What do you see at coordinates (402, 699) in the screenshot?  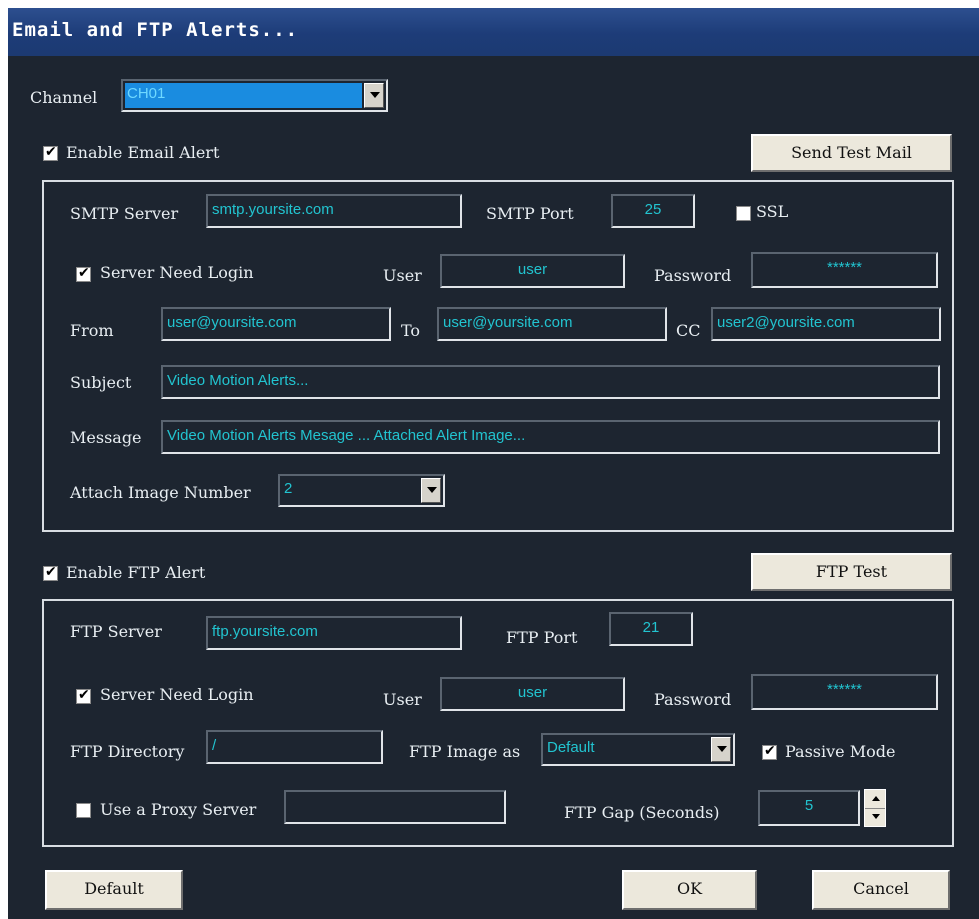 I see `ftp-user-label: User` at bounding box center [402, 699].